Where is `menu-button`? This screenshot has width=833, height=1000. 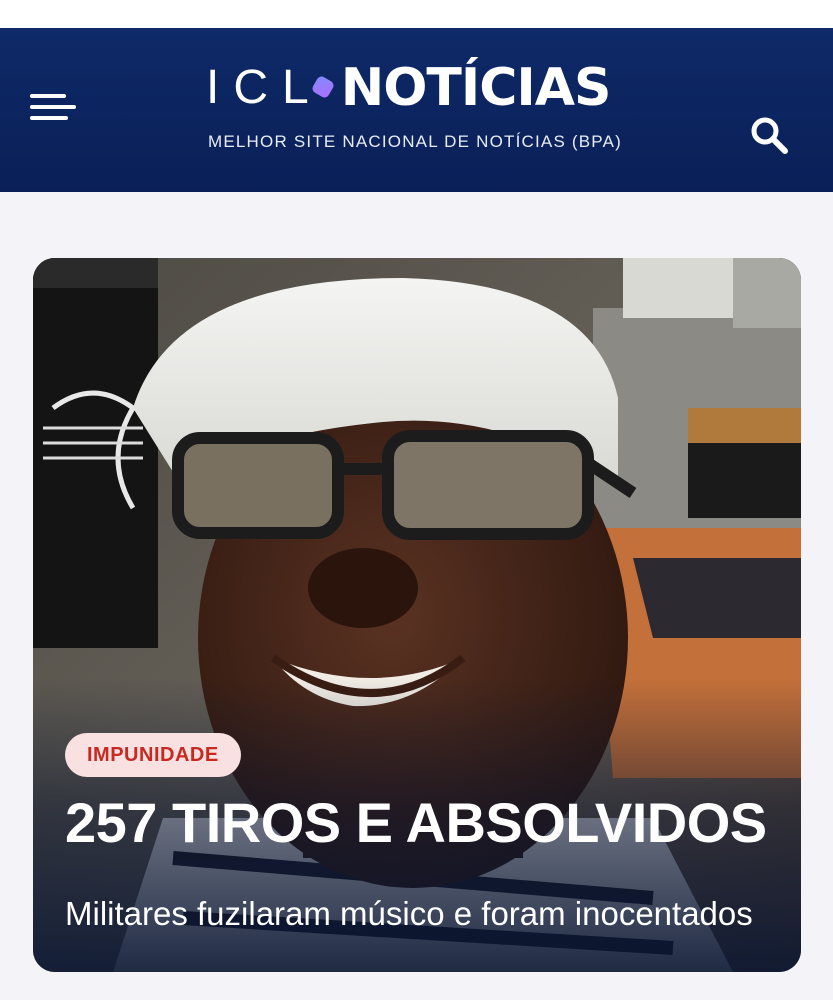 menu-button is located at coordinates (54, 107).